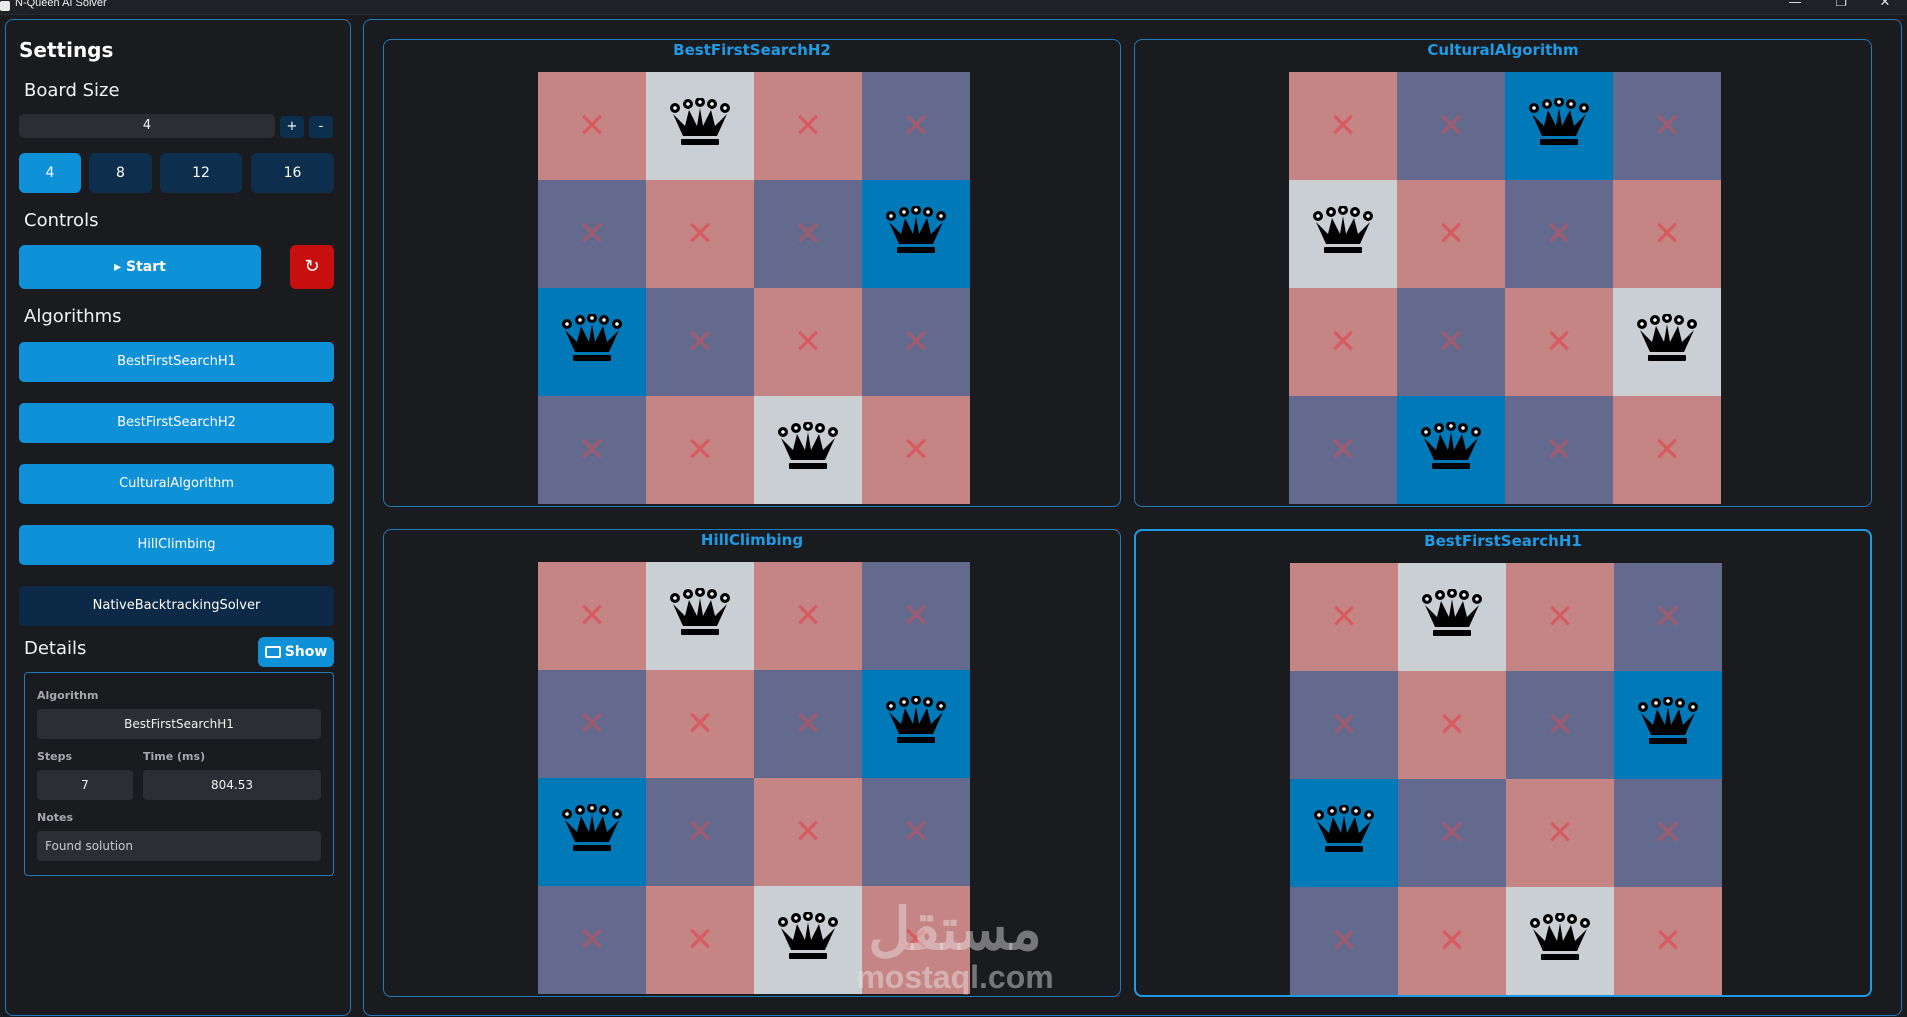  I want to click on decrement-button: -, so click(321, 127).